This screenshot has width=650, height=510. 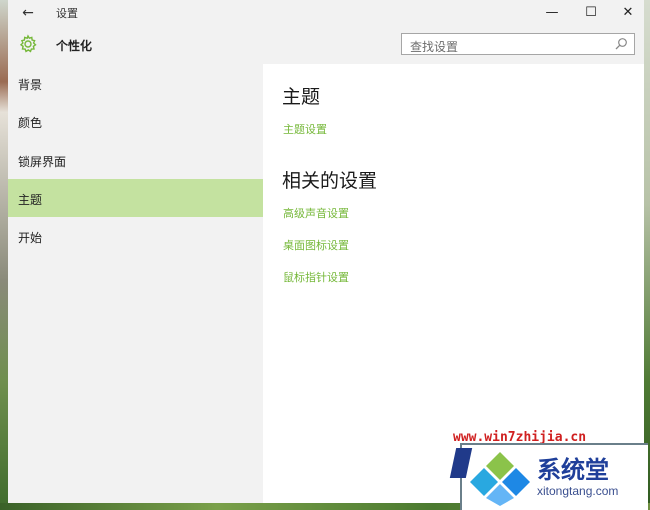 What do you see at coordinates (135, 121) in the screenshot?
I see `sidebar-item-colors: 颜色` at bounding box center [135, 121].